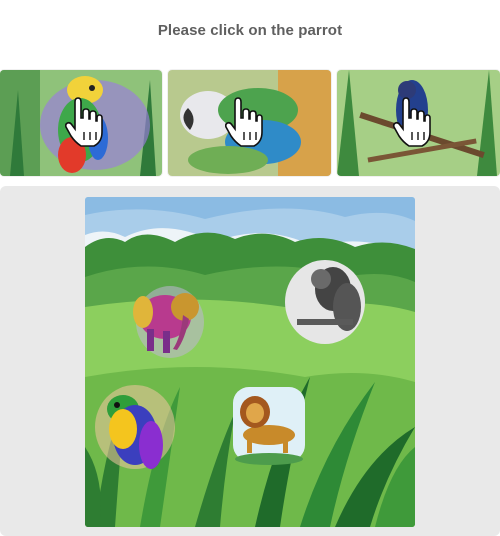 This screenshot has width=500, height=536. What do you see at coordinates (328, 302) in the screenshot?
I see `squirrel-target` at bounding box center [328, 302].